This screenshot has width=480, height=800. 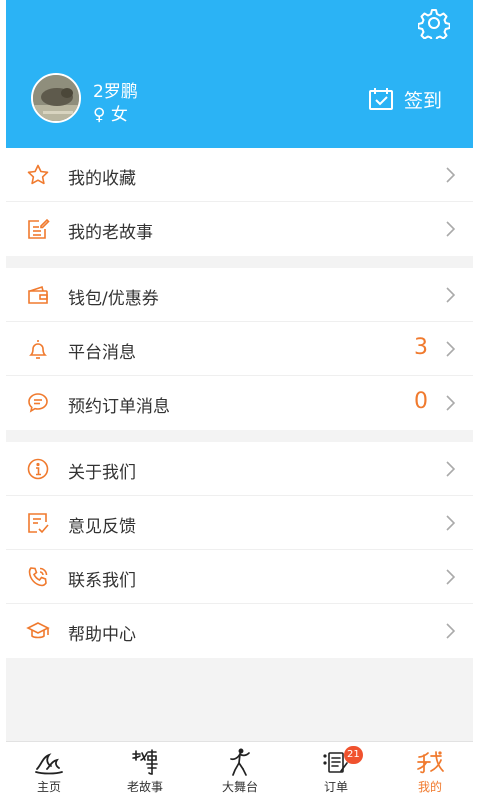 What do you see at coordinates (145, 762) in the screenshot?
I see `story-calligraphy-icon` at bounding box center [145, 762].